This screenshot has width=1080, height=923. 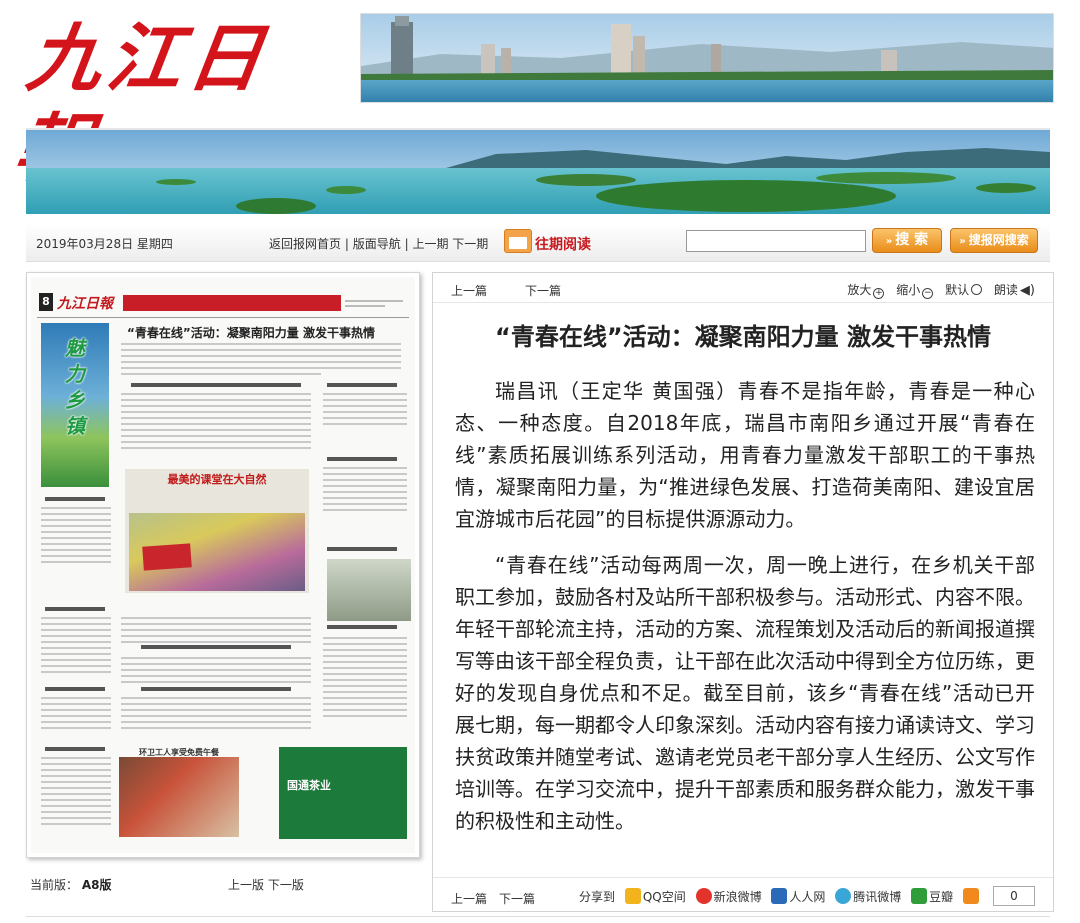 I want to click on search-button-label: 搜 索, so click(x=912, y=240).